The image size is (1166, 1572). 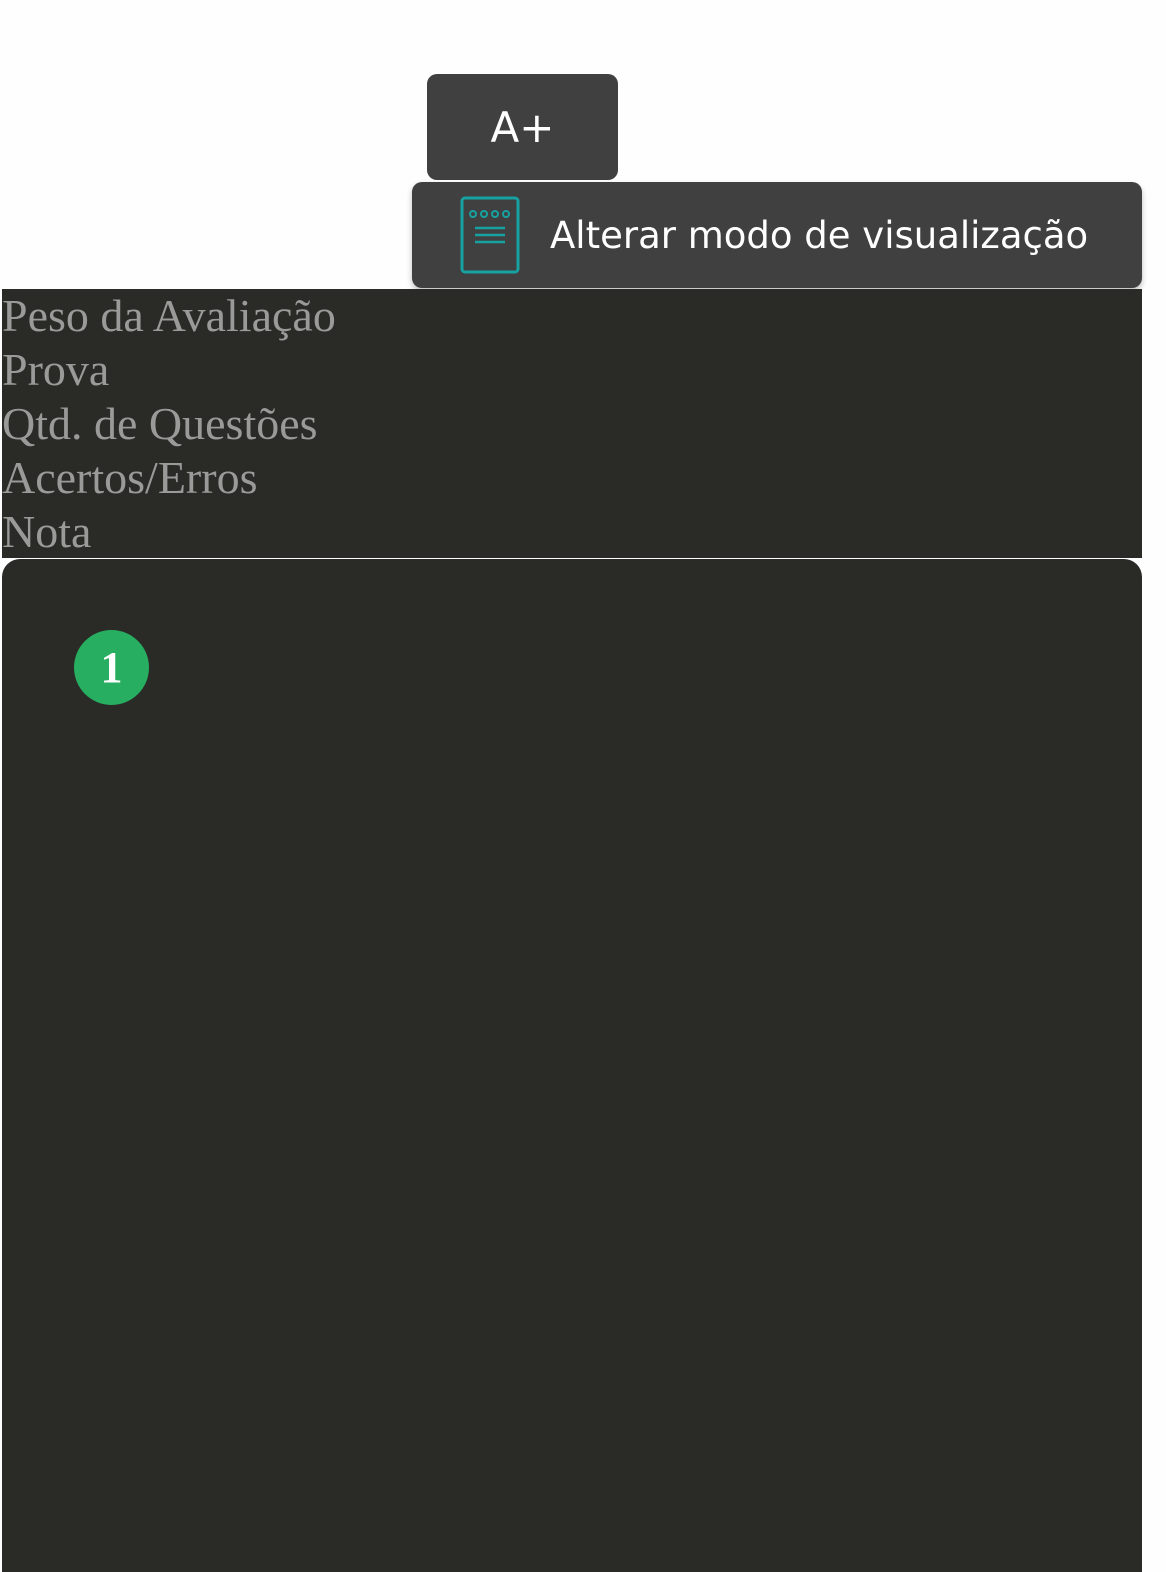 I want to click on question-number-badge: 1, so click(x=111, y=667).